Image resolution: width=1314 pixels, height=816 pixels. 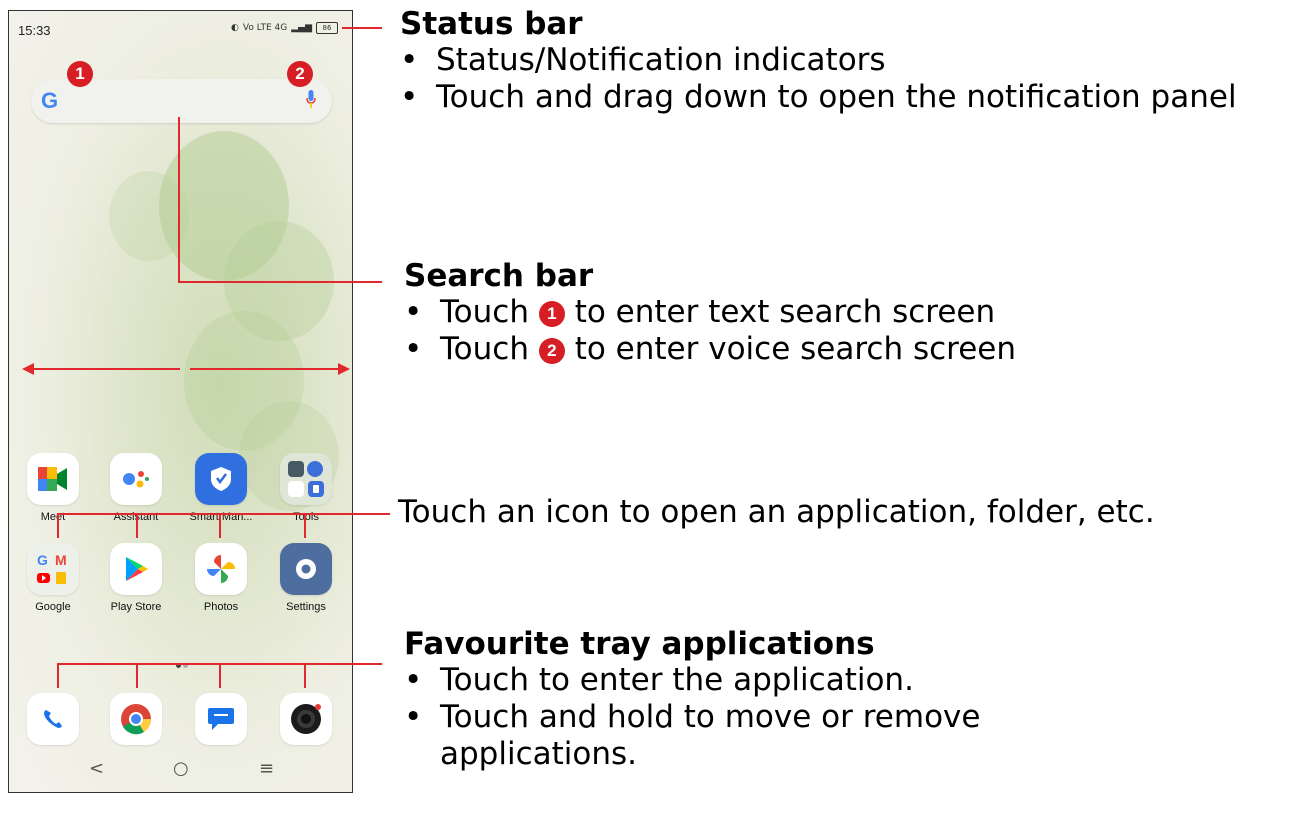 I want to click on callout-title: Search bar, so click(x=499, y=276).